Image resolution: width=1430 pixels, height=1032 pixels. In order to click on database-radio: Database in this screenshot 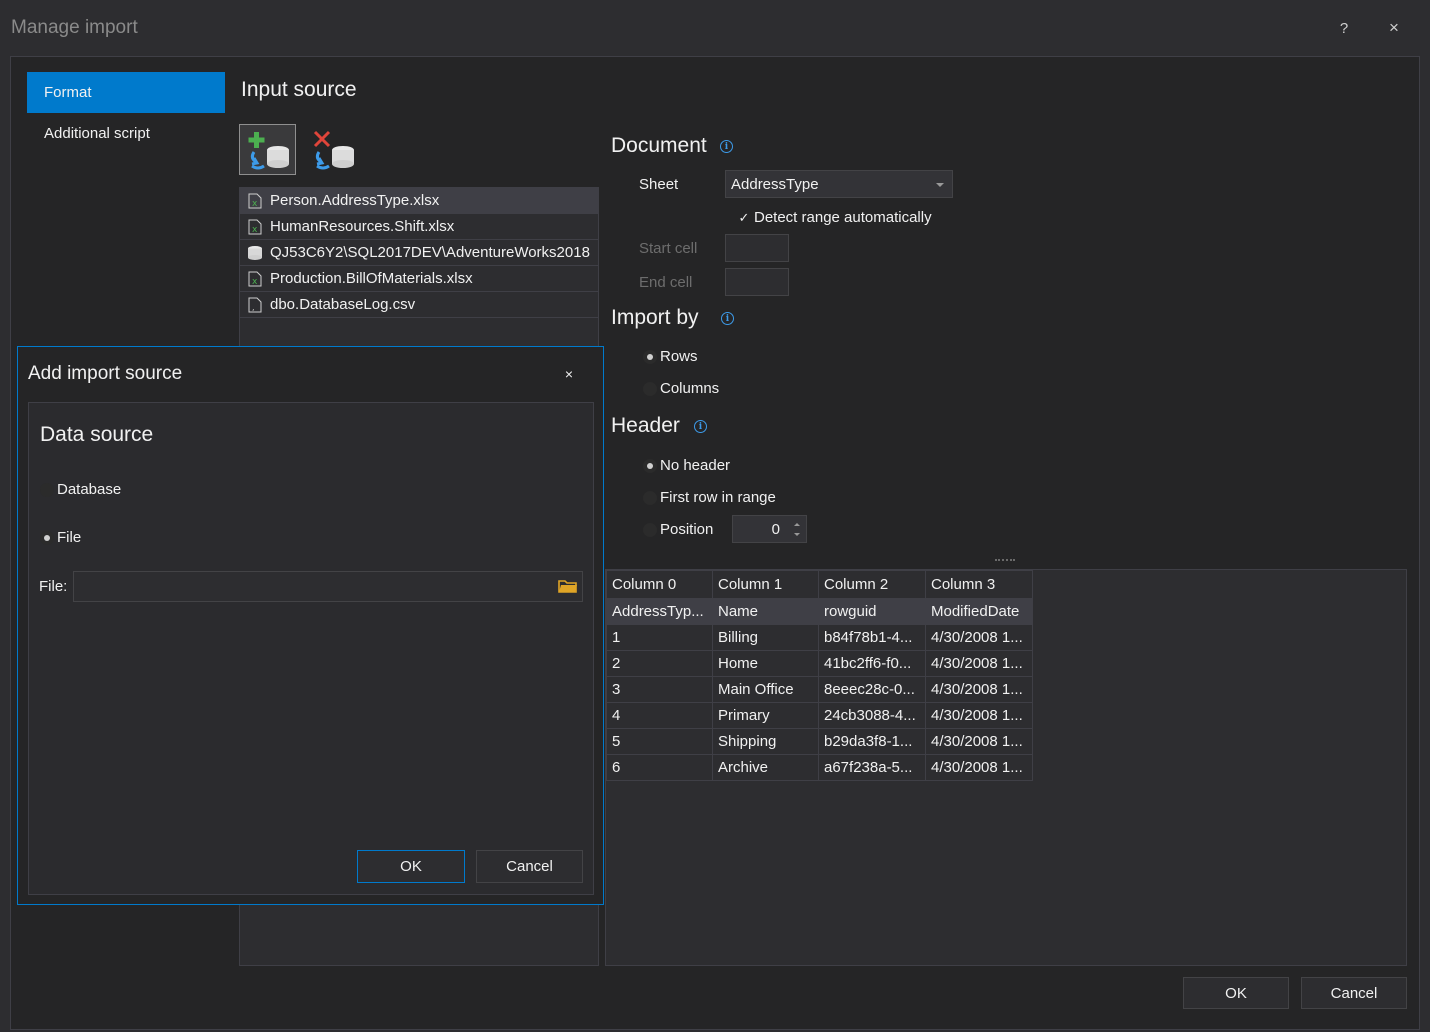, I will do `click(80, 489)`.